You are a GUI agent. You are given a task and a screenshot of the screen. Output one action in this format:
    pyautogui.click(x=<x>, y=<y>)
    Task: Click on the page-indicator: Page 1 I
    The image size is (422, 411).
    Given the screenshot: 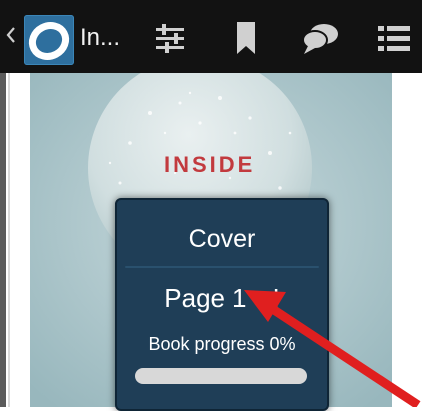 What is the action you would take?
    pyautogui.click(x=222, y=298)
    